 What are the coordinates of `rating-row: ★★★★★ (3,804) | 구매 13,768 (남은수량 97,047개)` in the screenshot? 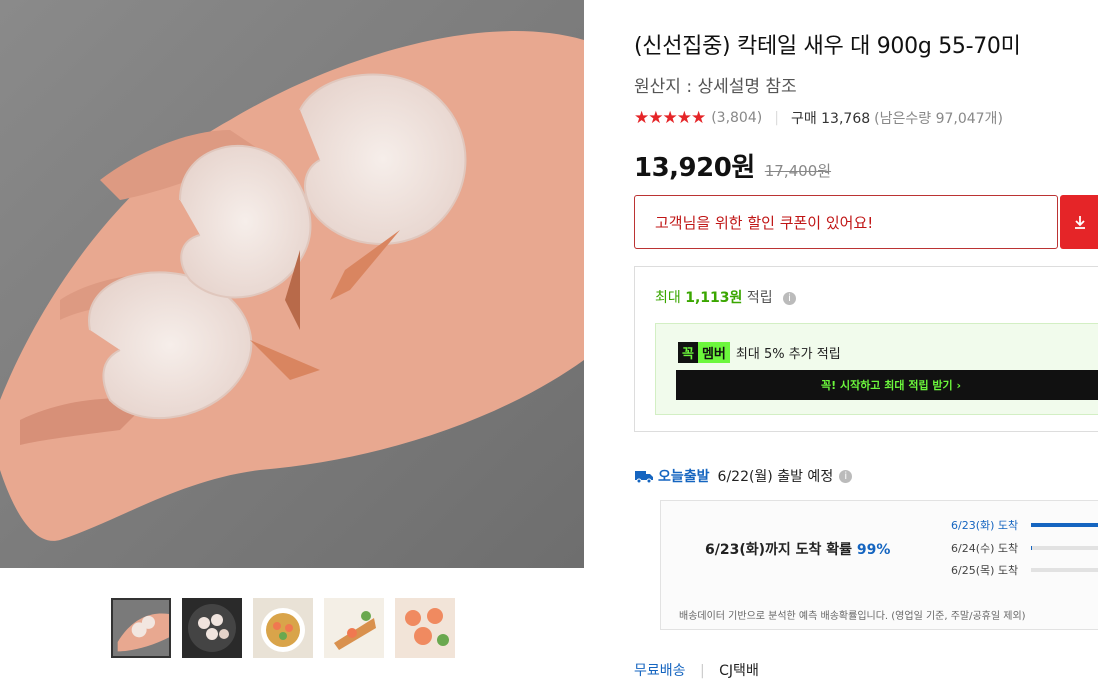 It's located at (818, 118).